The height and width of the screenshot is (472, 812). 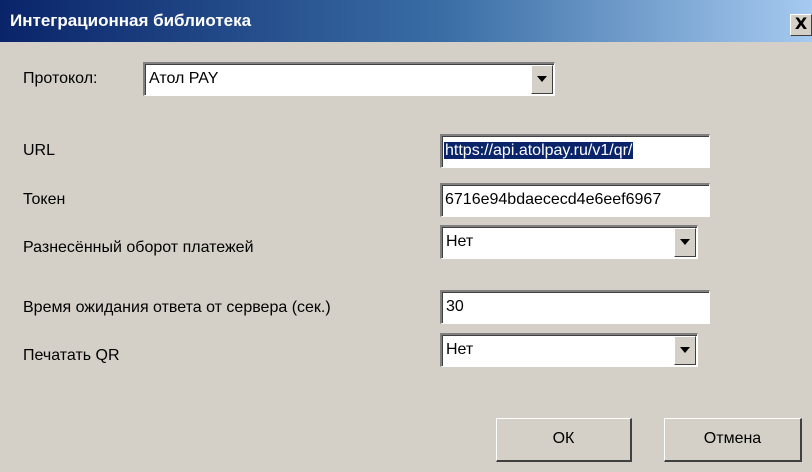 I want to click on print-qr-select: Нет, so click(x=569, y=350).